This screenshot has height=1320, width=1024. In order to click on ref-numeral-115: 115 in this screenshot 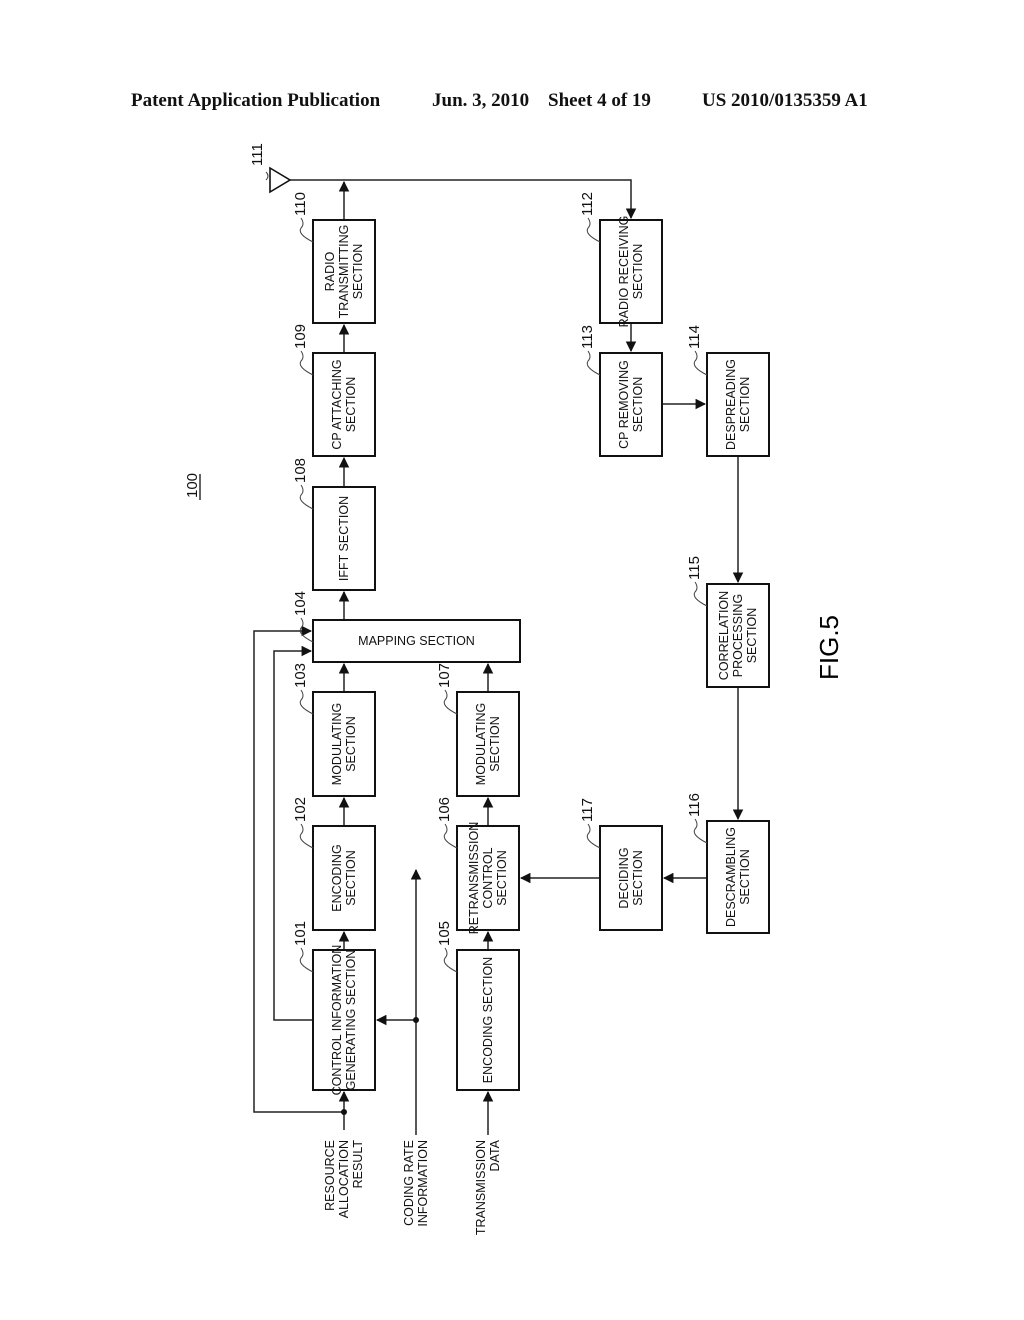, I will do `click(694, 568)`.